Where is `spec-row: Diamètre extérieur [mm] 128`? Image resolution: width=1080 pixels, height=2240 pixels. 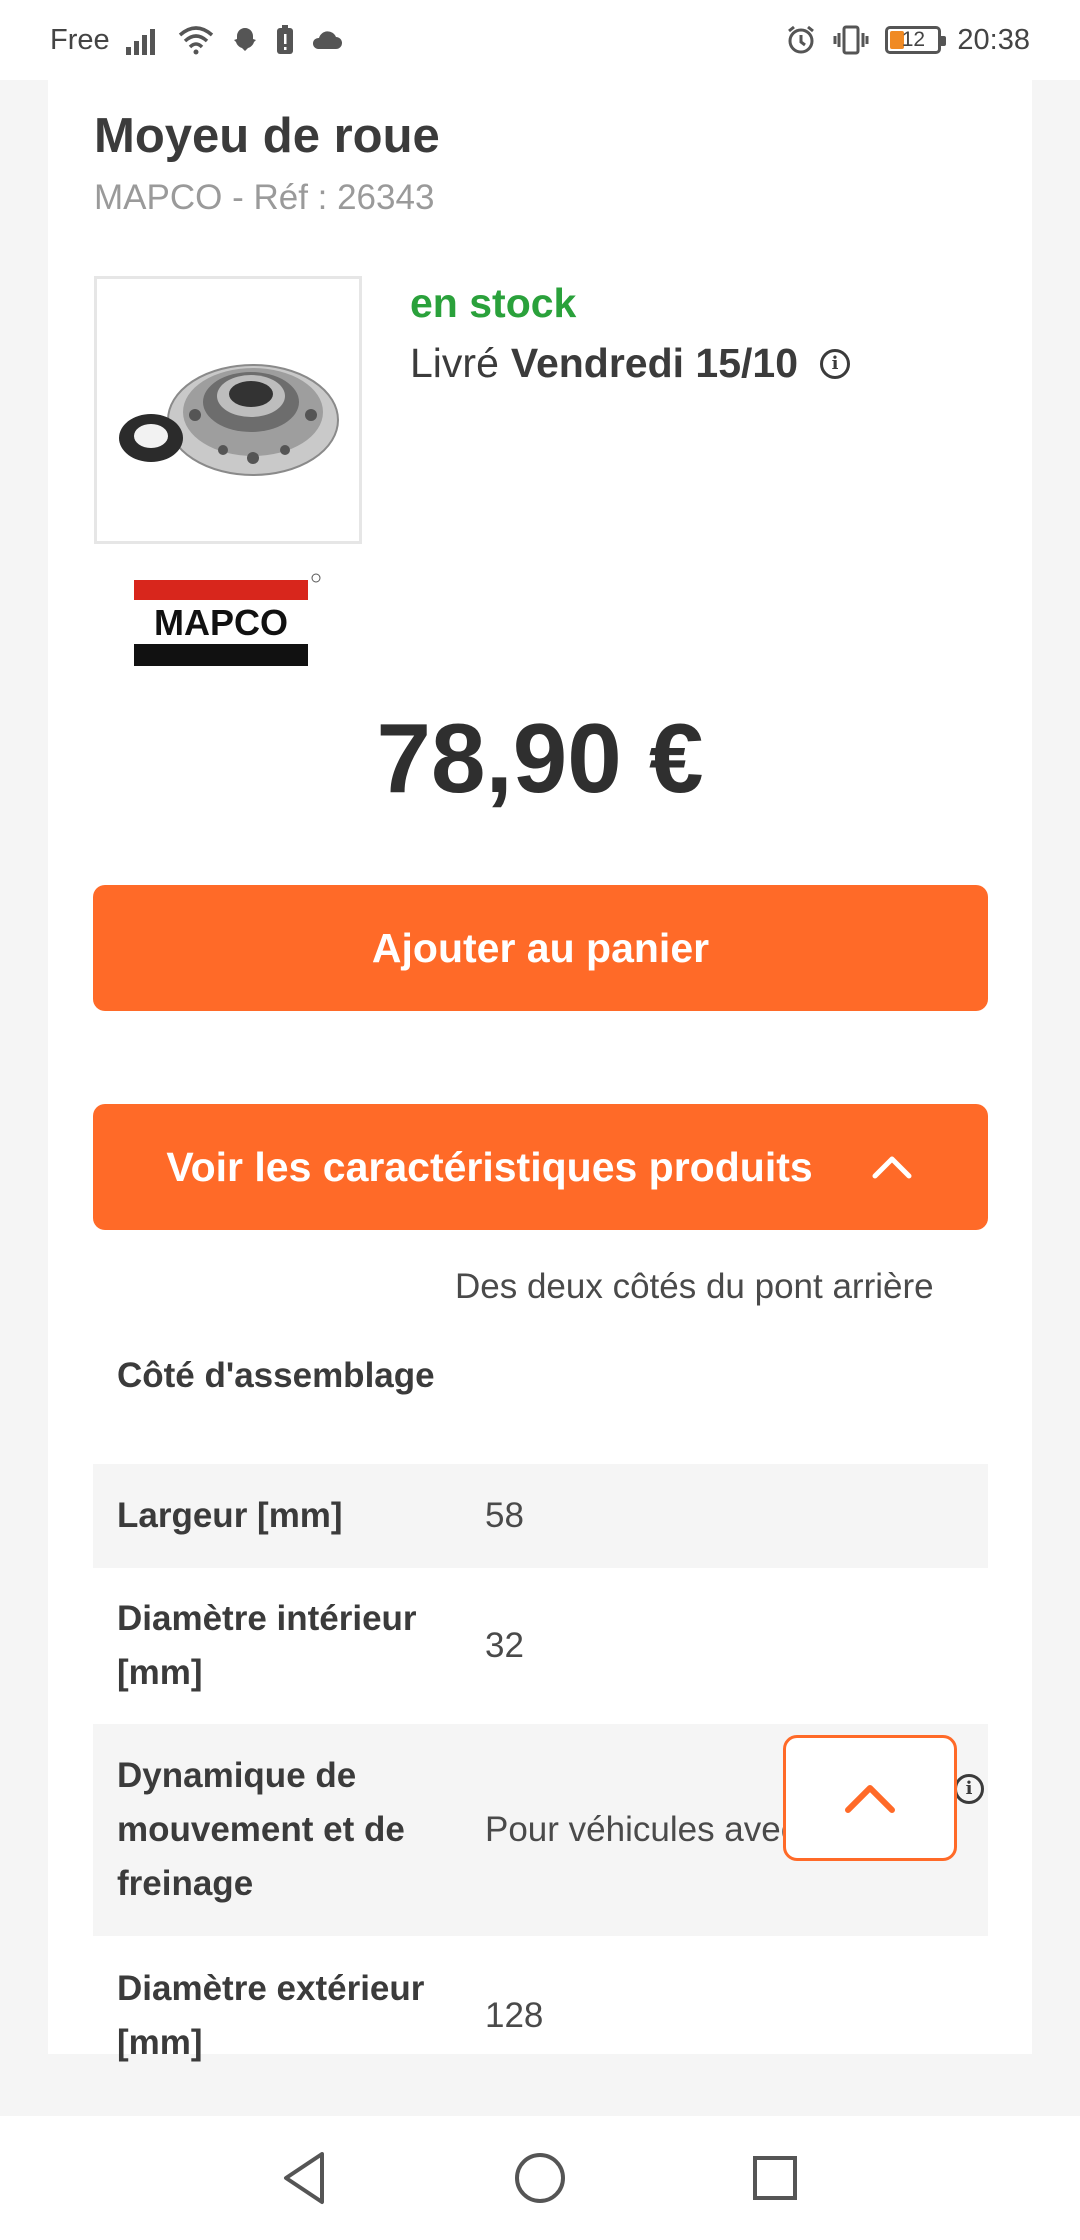
spec-row: Diamètre extérieur [mm] 128 is located at coordinates (540, 2016).